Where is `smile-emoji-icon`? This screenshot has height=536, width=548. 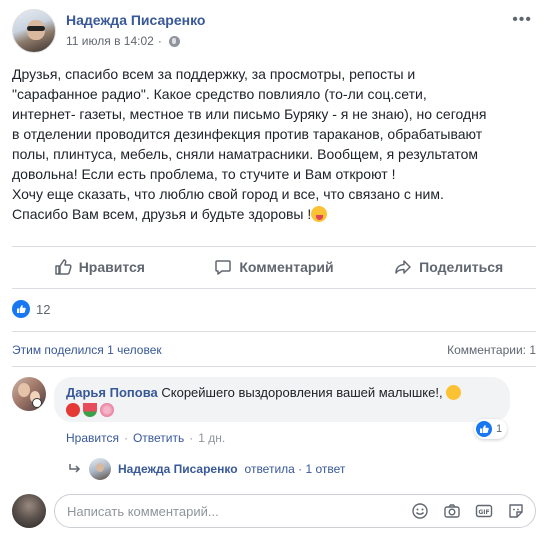
smile-emoji-icon is located at coordinates (454, 392).